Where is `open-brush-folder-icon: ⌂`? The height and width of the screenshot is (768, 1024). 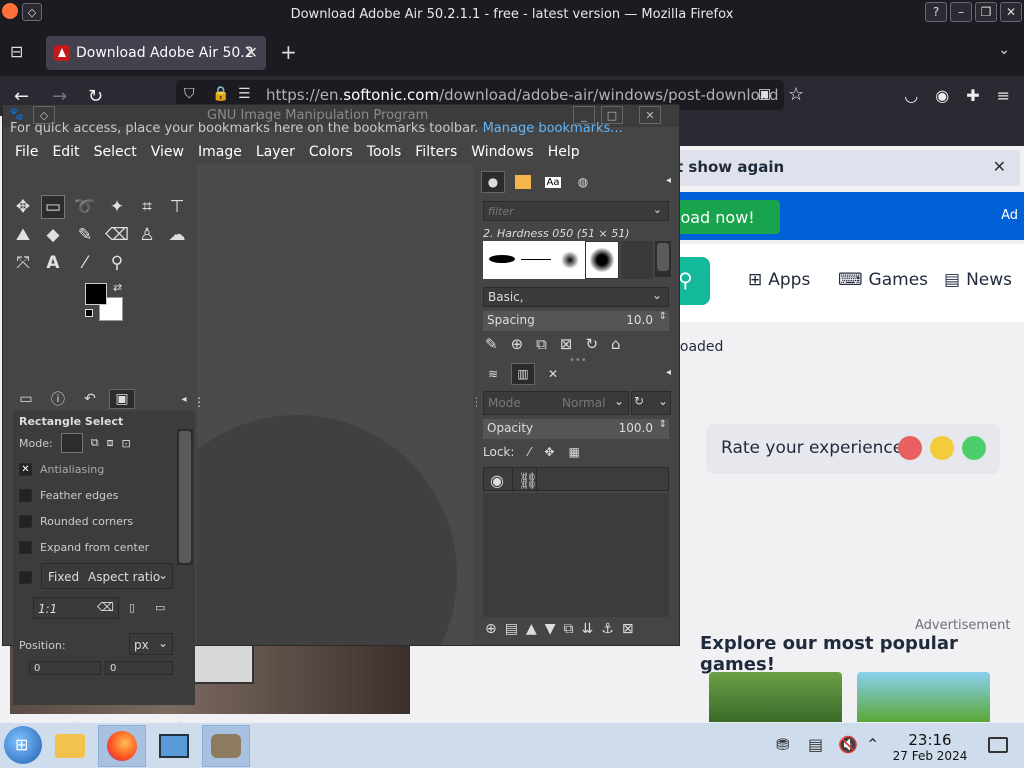 open-brush-folder-icon: ⌂ is located at coordinates (616, 344).